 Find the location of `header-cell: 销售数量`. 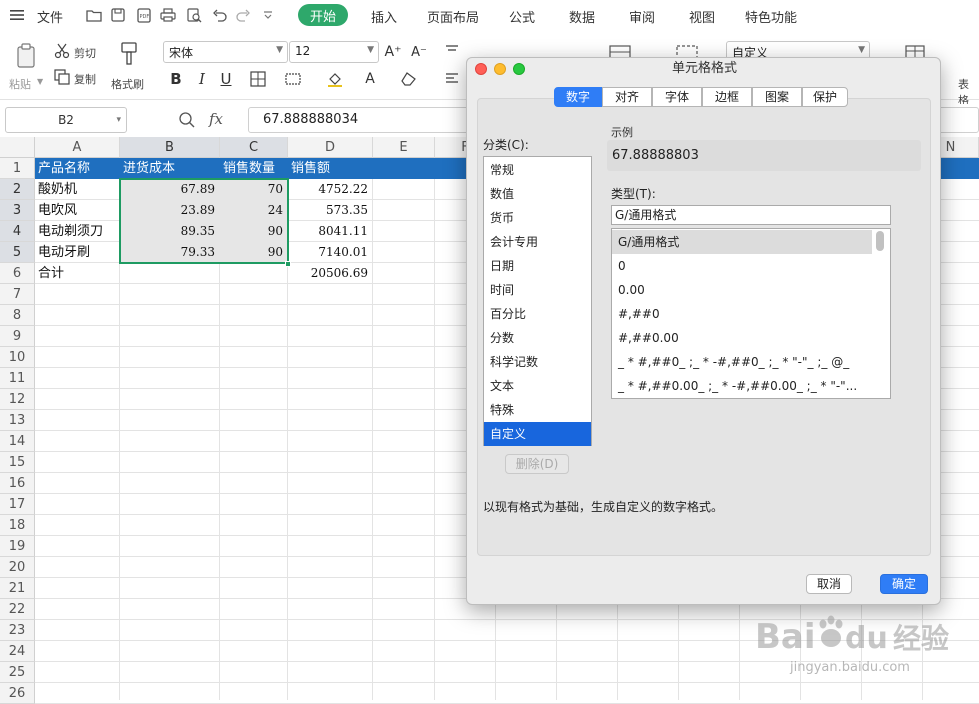

header-cell: 销售数量 is located at coordinates (255, 168).